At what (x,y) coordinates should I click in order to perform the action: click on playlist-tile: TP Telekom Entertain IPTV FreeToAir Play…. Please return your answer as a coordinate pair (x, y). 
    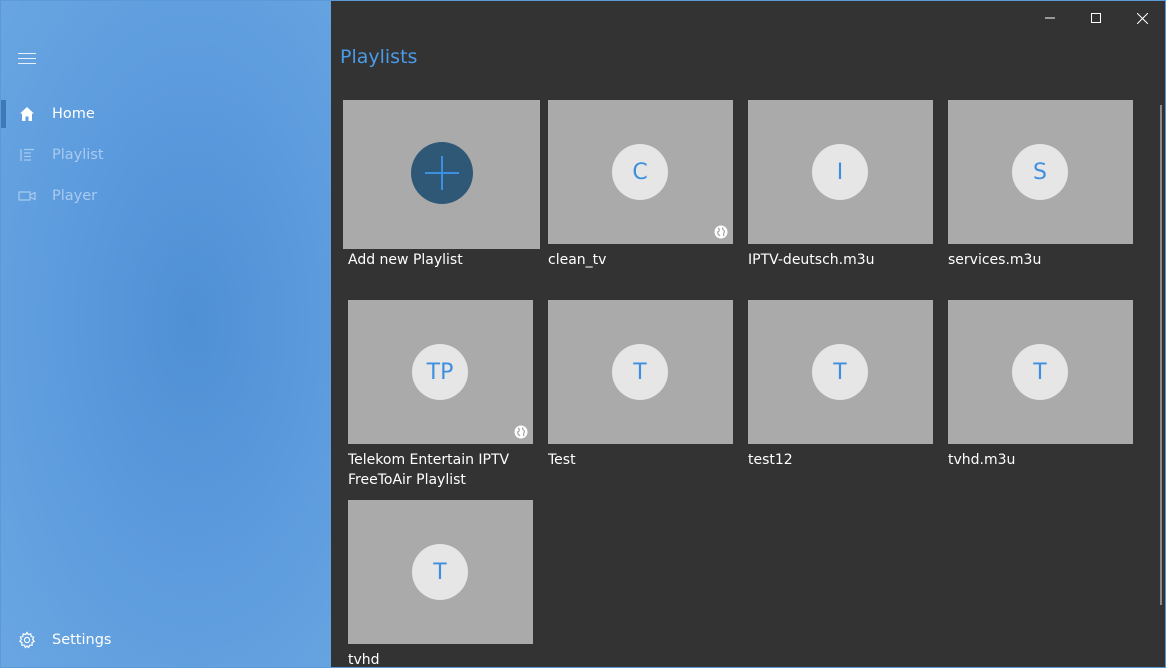
    Looking at the image, I should click on (440, 397).